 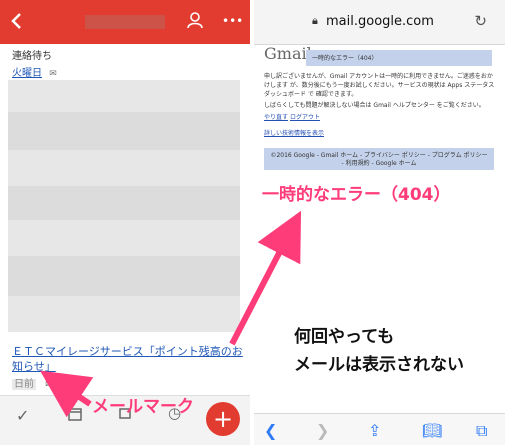 I want to click on date-row: 火曜日 ✉, so click(x=34, y=71).